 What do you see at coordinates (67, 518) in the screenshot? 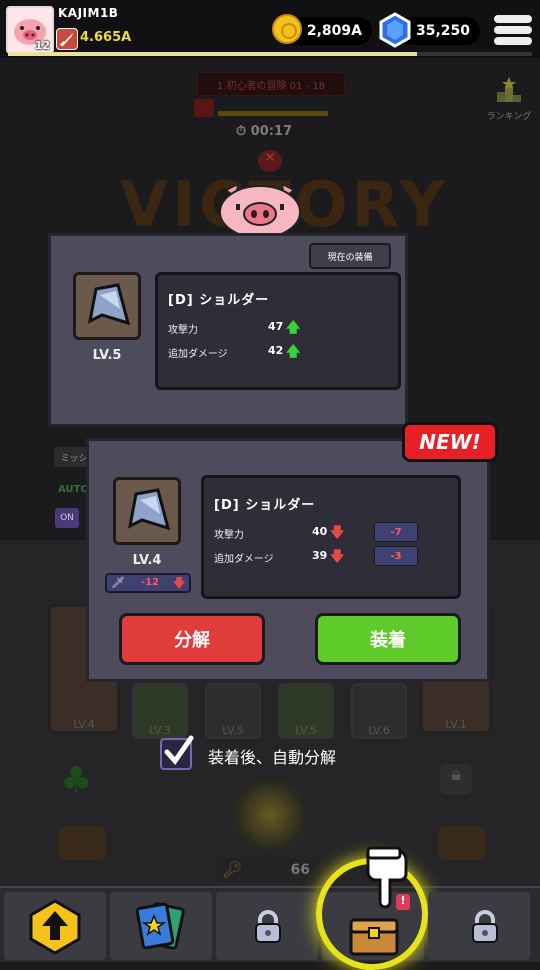
I see `auto-toggle: ON` at bounding box center [67, 518].